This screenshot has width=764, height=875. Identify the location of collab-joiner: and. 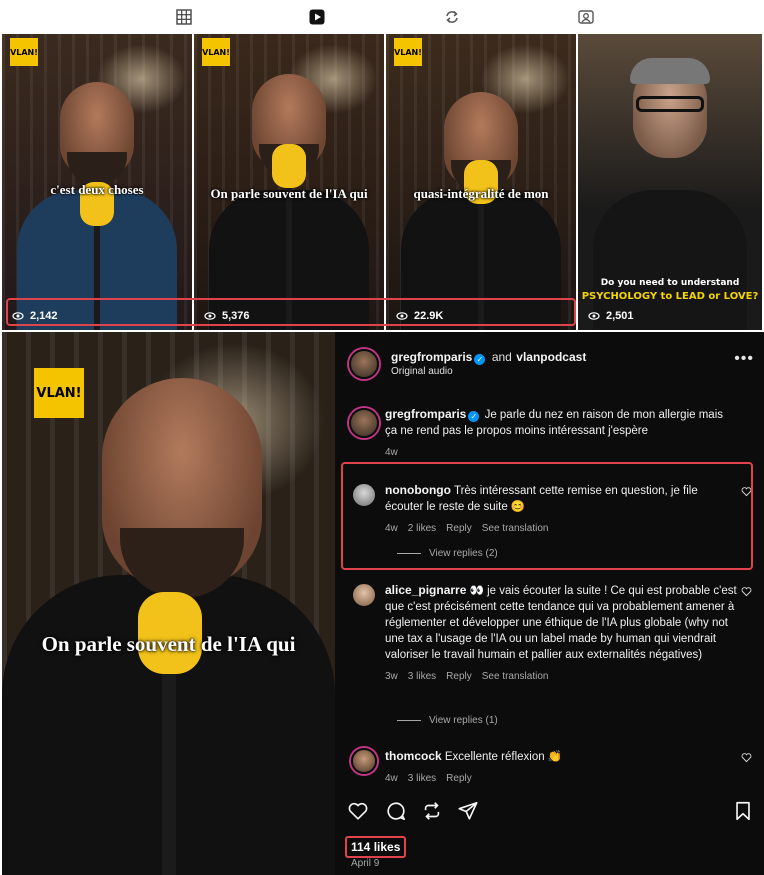
(501, 357).